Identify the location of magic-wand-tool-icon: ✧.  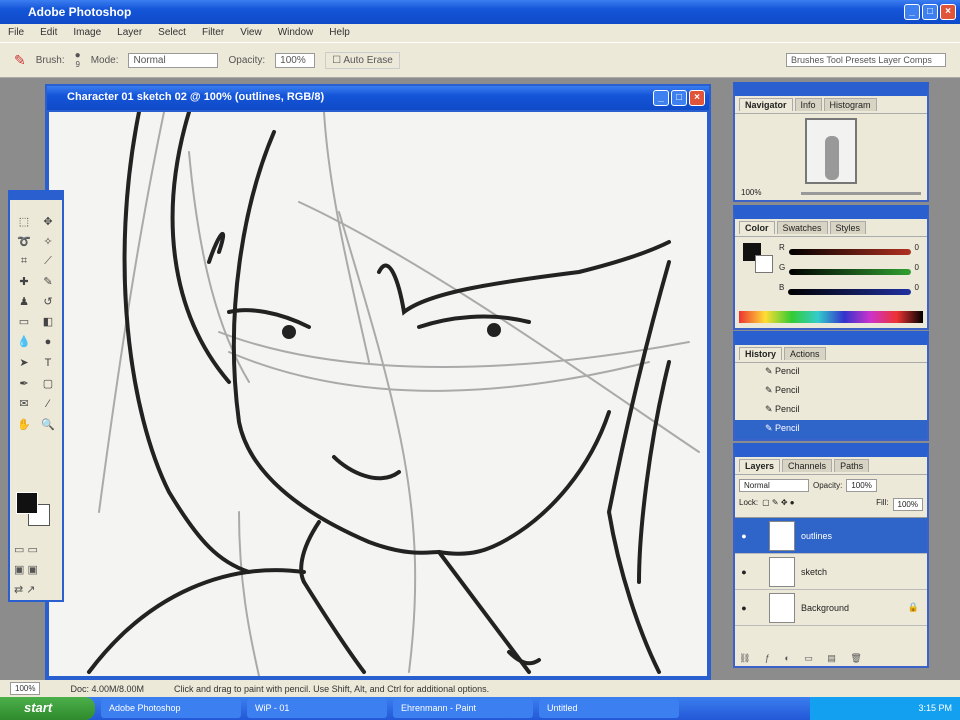
(48, 244).